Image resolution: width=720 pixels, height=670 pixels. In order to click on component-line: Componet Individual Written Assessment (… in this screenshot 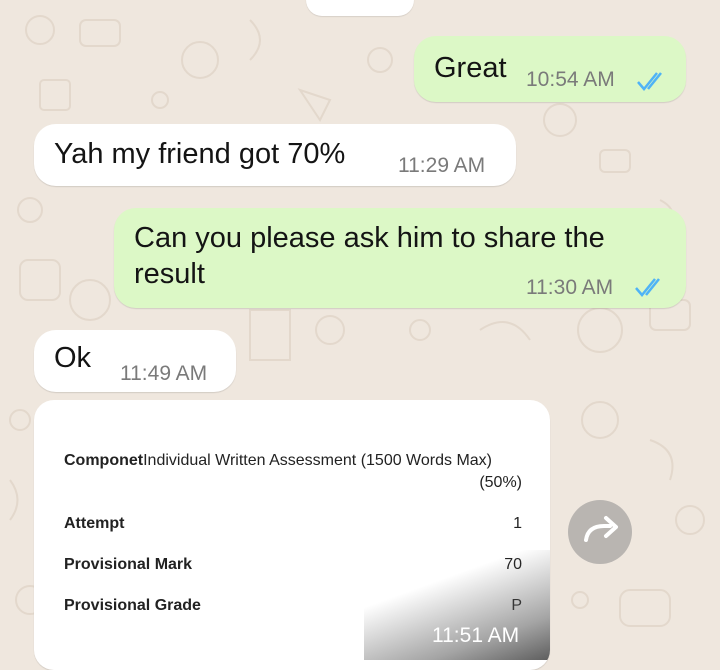, I will do `click(293, 461)`.